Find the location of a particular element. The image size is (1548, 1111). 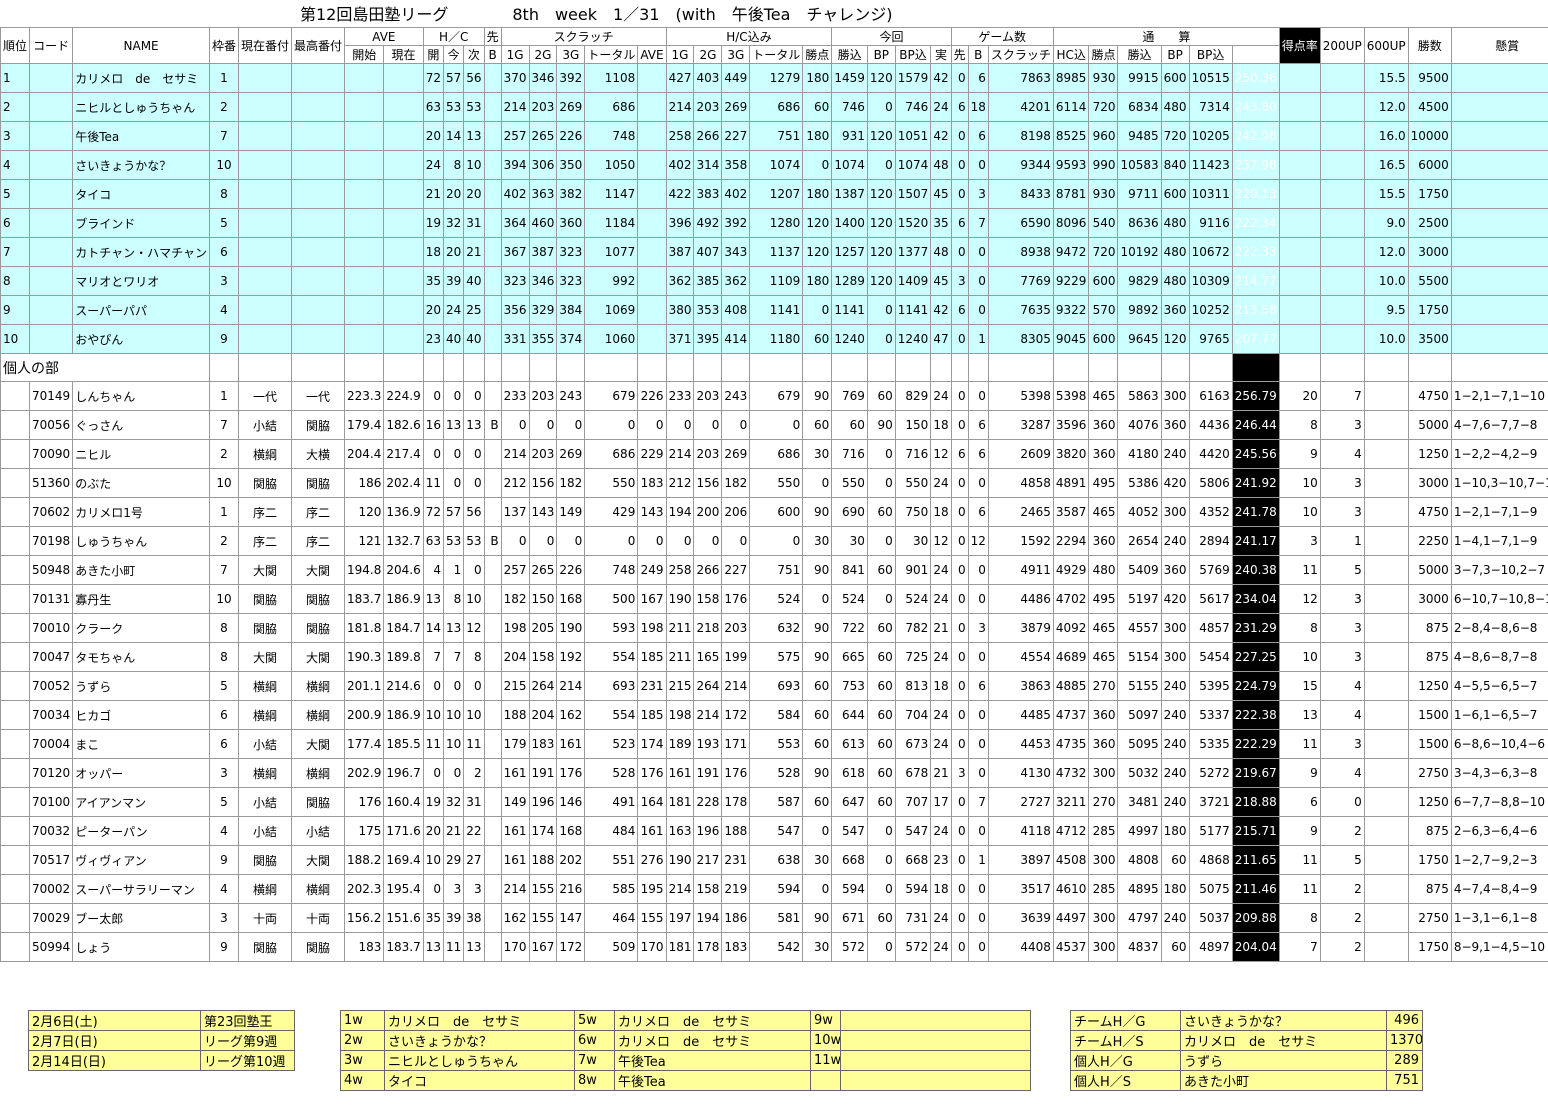

cell: 1 is located at coordinates (978, 860).